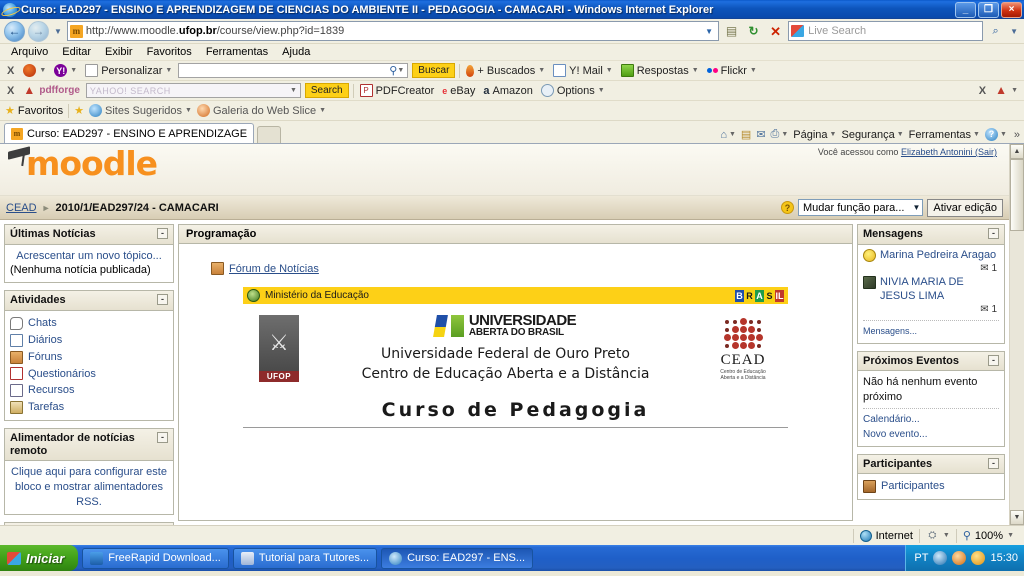 The image size is (1024, 576). Describe the element at coordinates (1016, 135) in the screenshot. I see `overflow-icon: »` at that location.